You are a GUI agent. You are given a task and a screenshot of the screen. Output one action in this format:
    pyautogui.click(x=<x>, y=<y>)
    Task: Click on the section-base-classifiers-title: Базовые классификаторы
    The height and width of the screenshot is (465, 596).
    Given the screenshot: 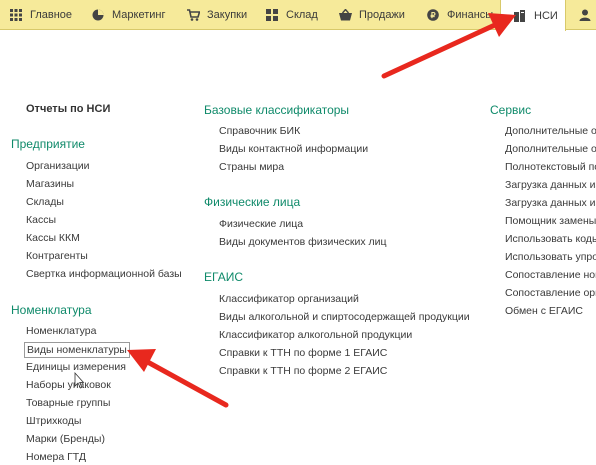 What is the action you would take?
    pyautogui.click(x=277, y=110)
    